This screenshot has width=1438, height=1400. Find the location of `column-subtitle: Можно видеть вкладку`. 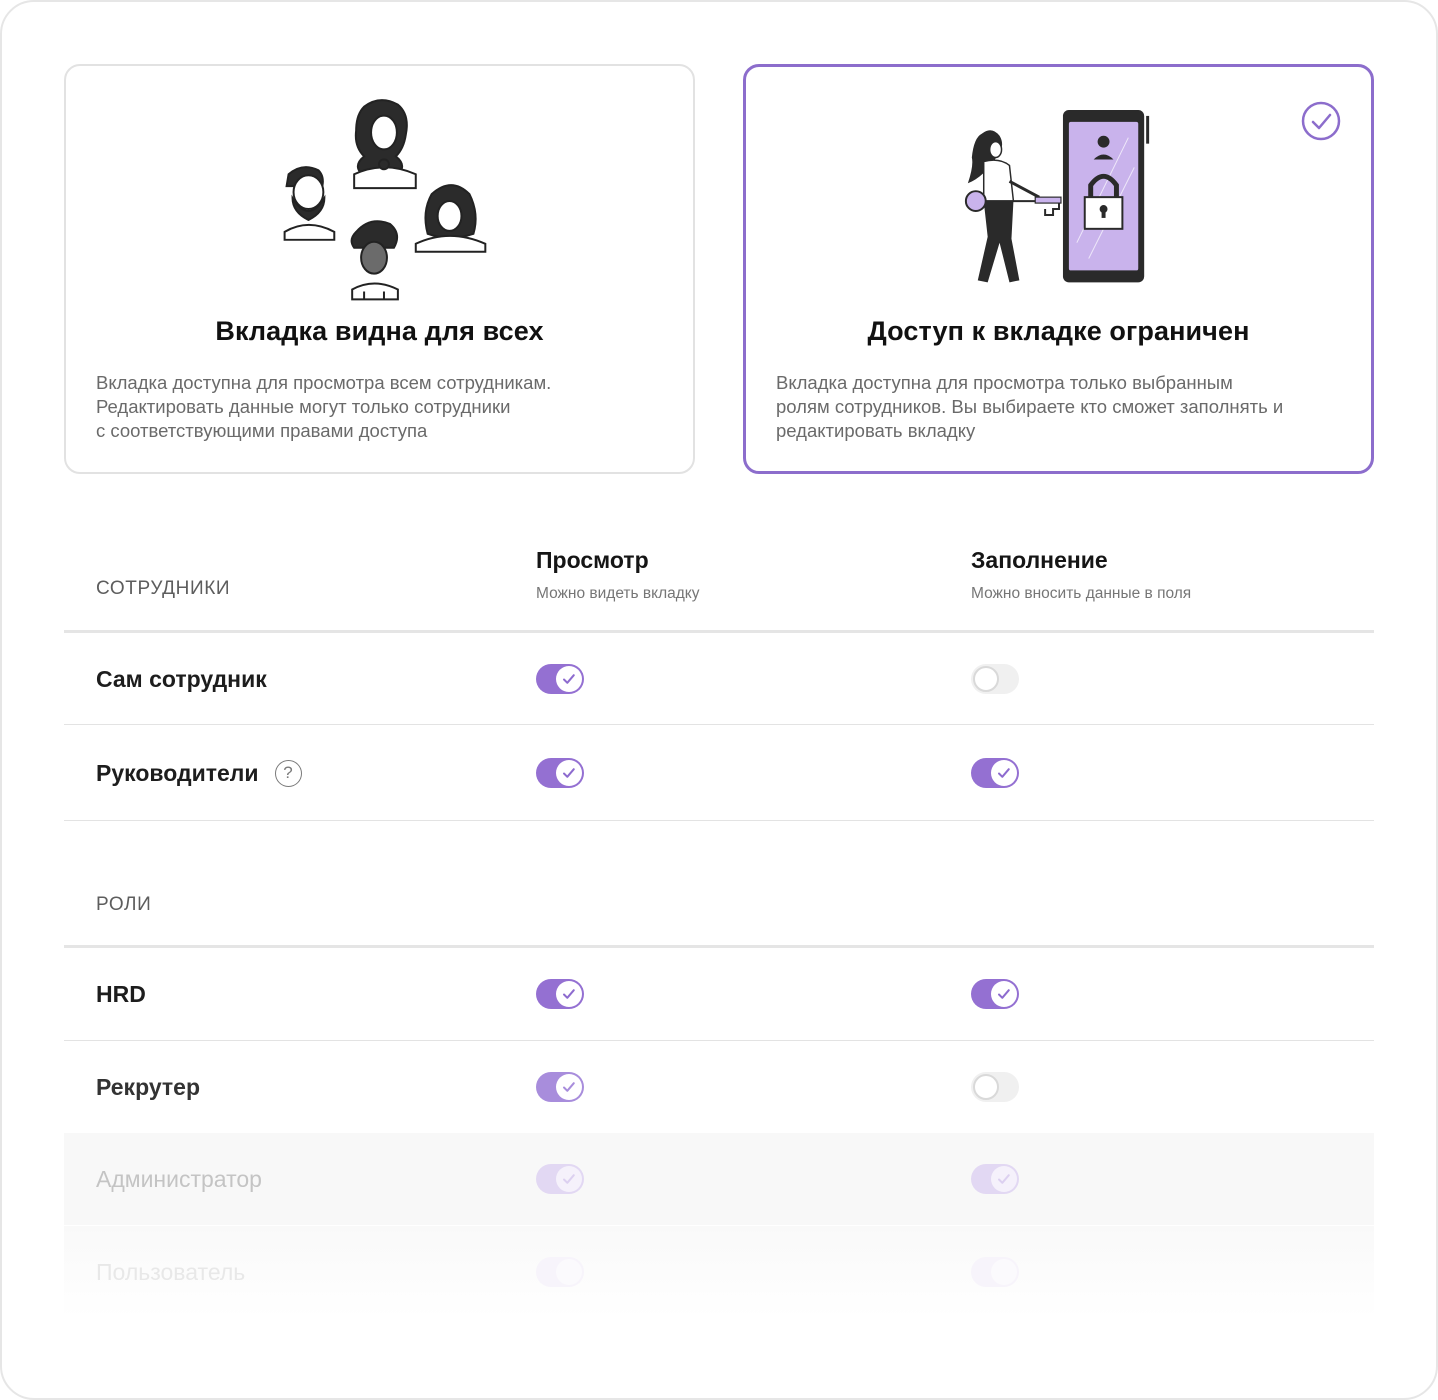

column-subtitle: Можно видеть вкладку is located at coordinates (618, 593).